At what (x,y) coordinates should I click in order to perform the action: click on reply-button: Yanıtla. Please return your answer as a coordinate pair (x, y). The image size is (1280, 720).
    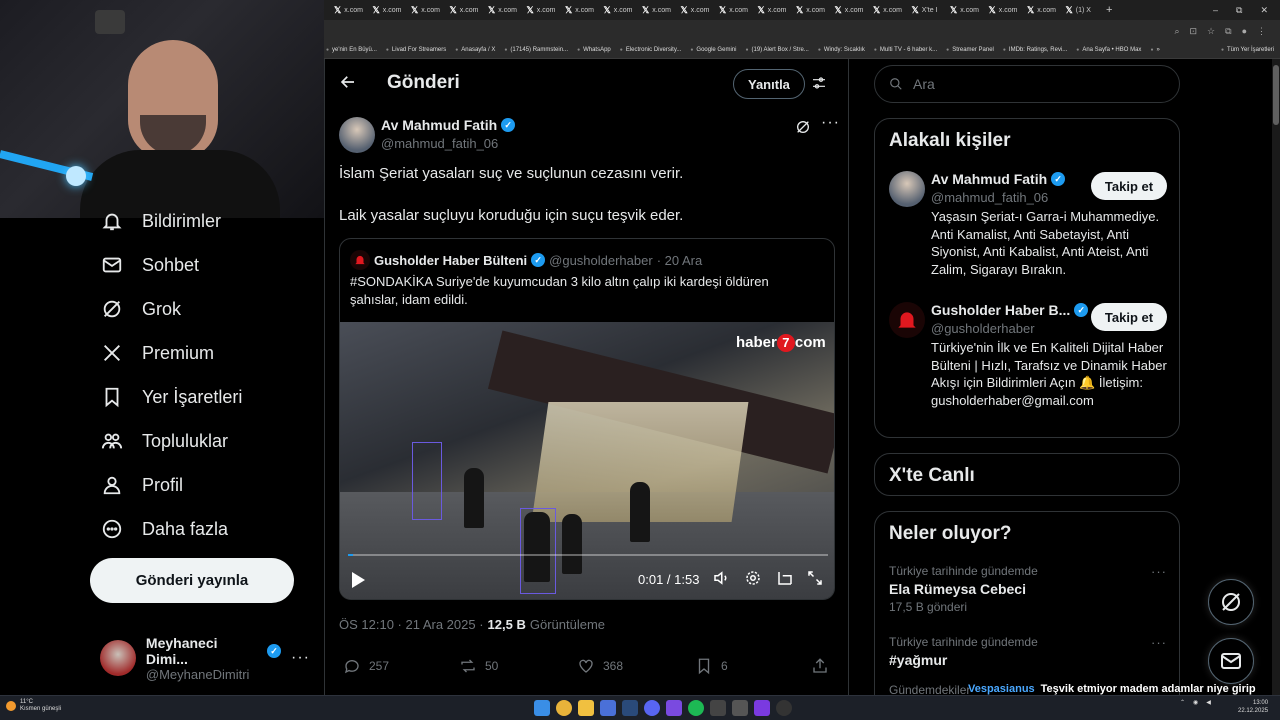
    Looking at the image, I should click on (769, 84).